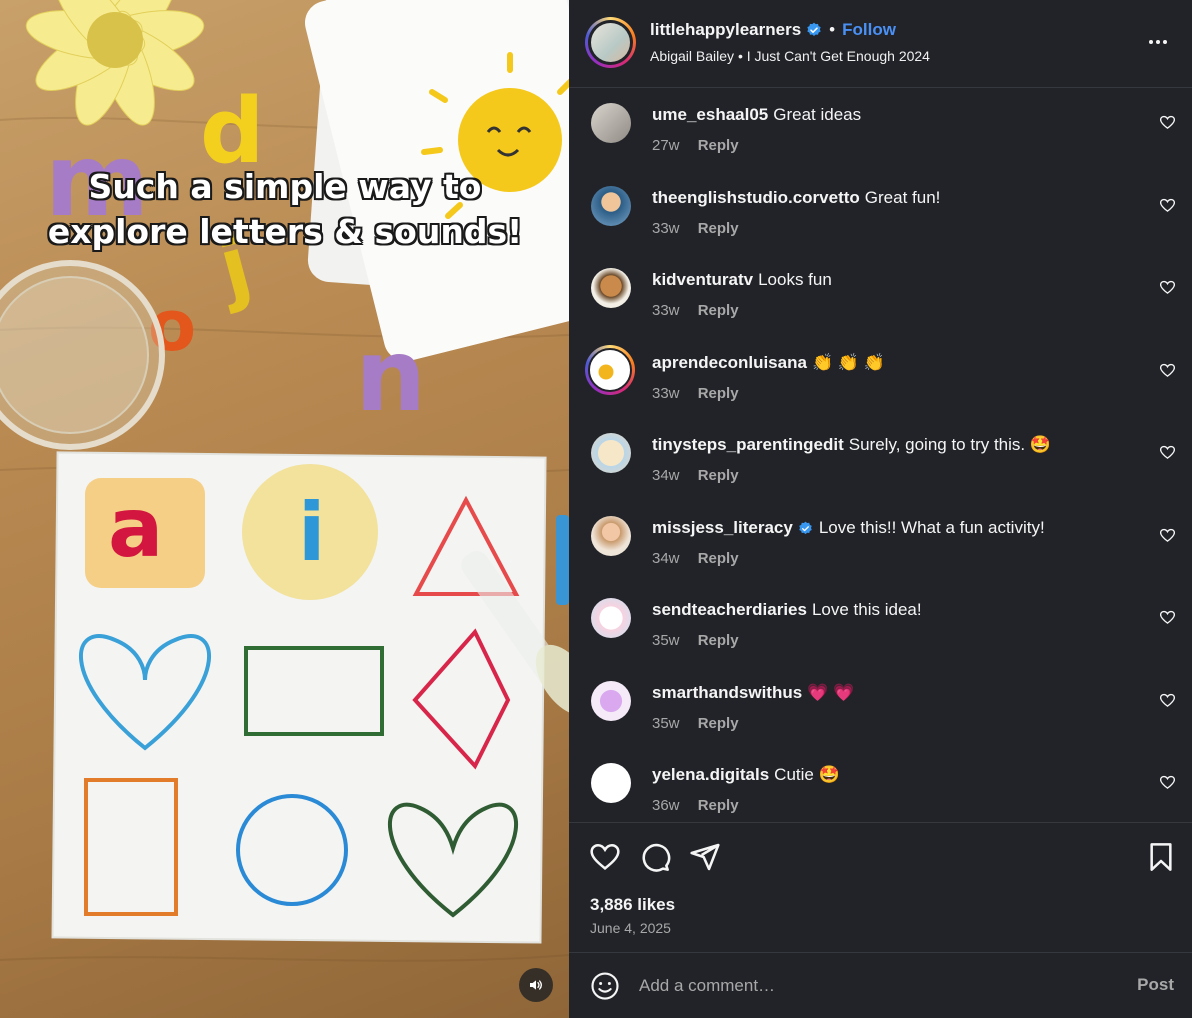 The width and height of the screenshot is (1192, 1018). I want to click on comment-bubble-icon, so click(655, 857).